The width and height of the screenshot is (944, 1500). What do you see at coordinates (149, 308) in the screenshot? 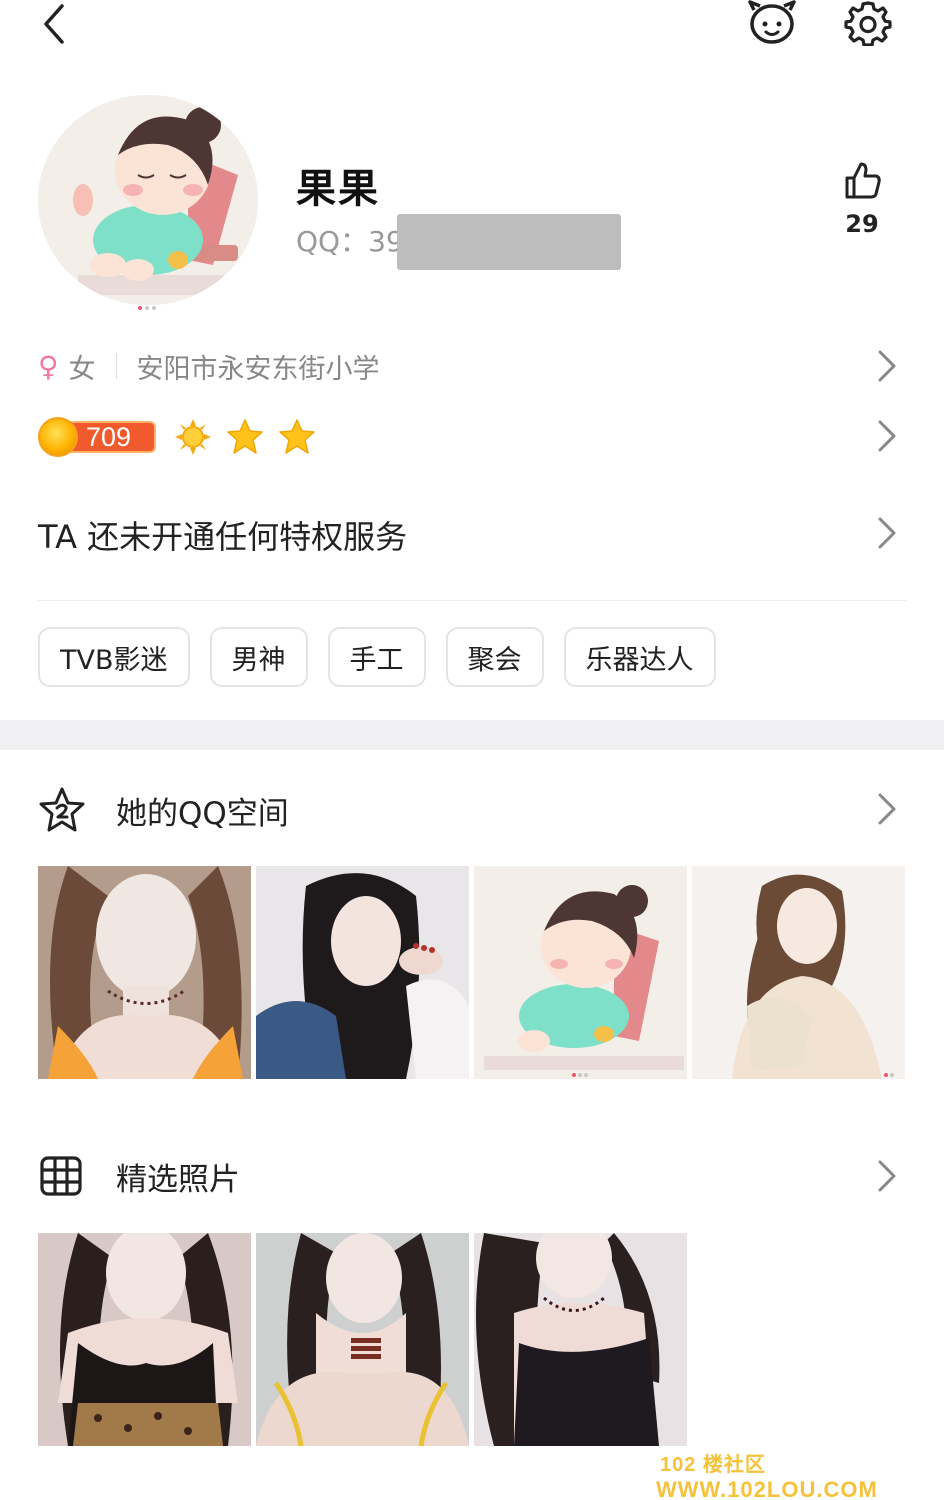
I see `avatar-page-dots` at bounding box center [149, 308].